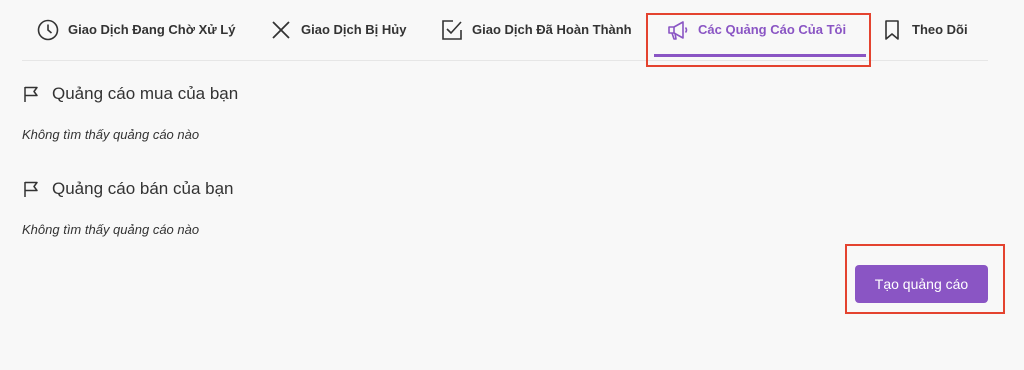 The height and width of the screenshot is (370, 1024). What do you see at coordinates (152, 29) in the screenshot?
I see `tab-label: Giao Dịch Đang Chờ Xử Lý` at bounding box center [152, 29].